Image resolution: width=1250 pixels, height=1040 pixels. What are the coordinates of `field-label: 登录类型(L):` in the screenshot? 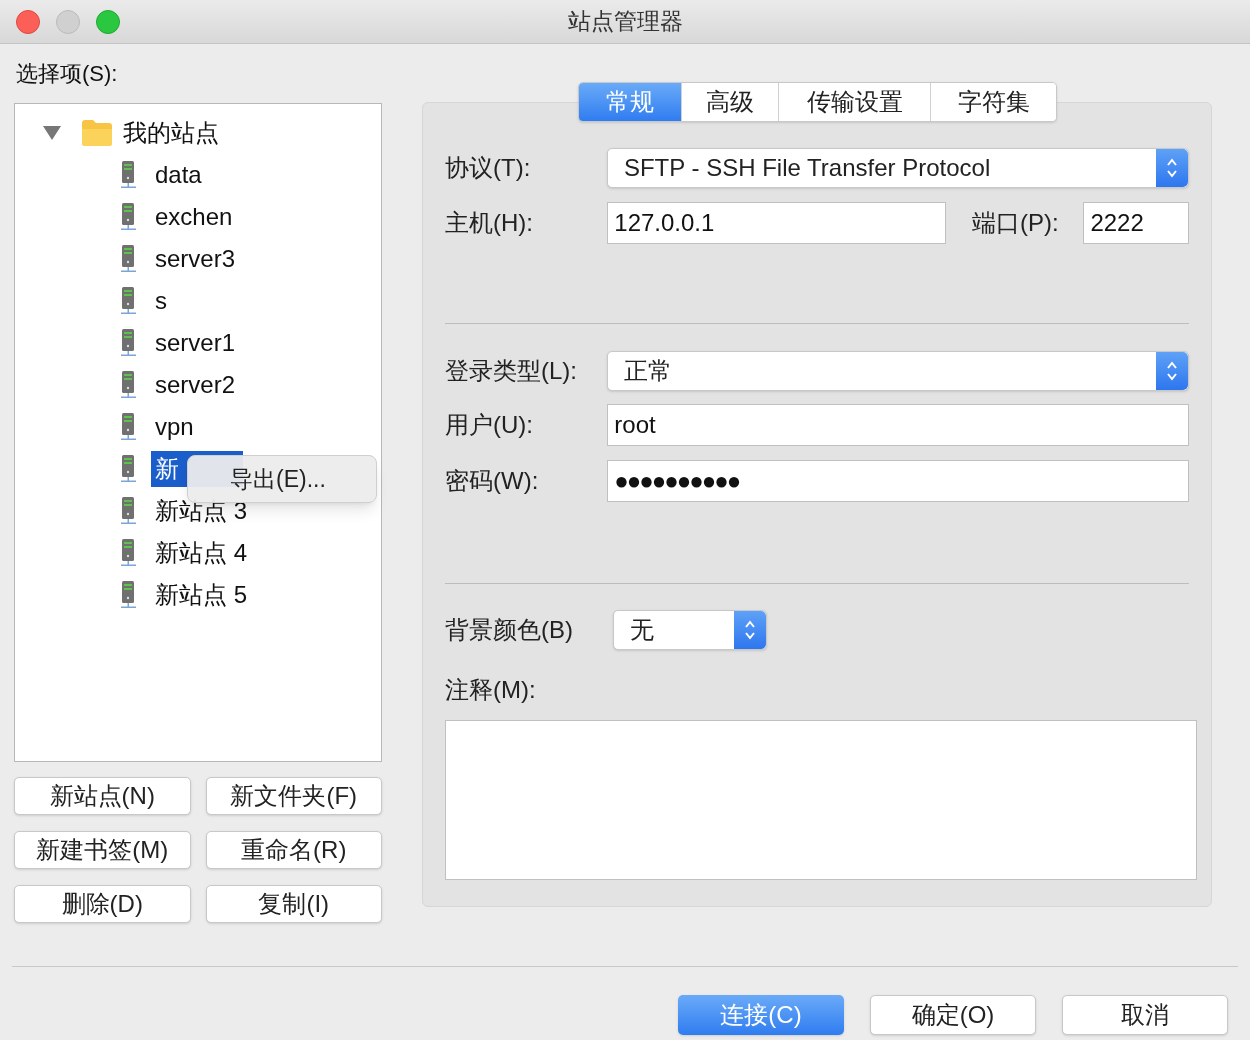 It's located at (511, 371).